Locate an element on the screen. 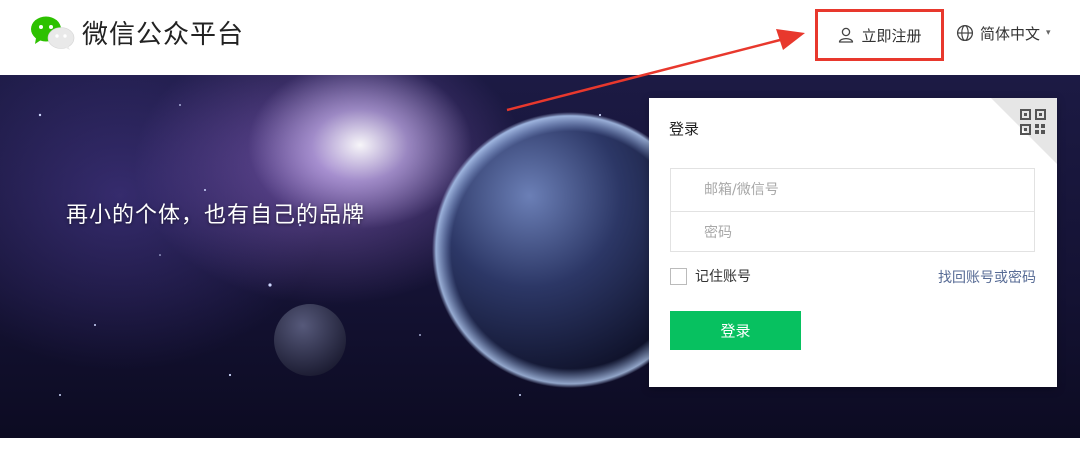 The height and width of the screenshot is (458, 1080). credential-fields is located at coordinates (852, 211).